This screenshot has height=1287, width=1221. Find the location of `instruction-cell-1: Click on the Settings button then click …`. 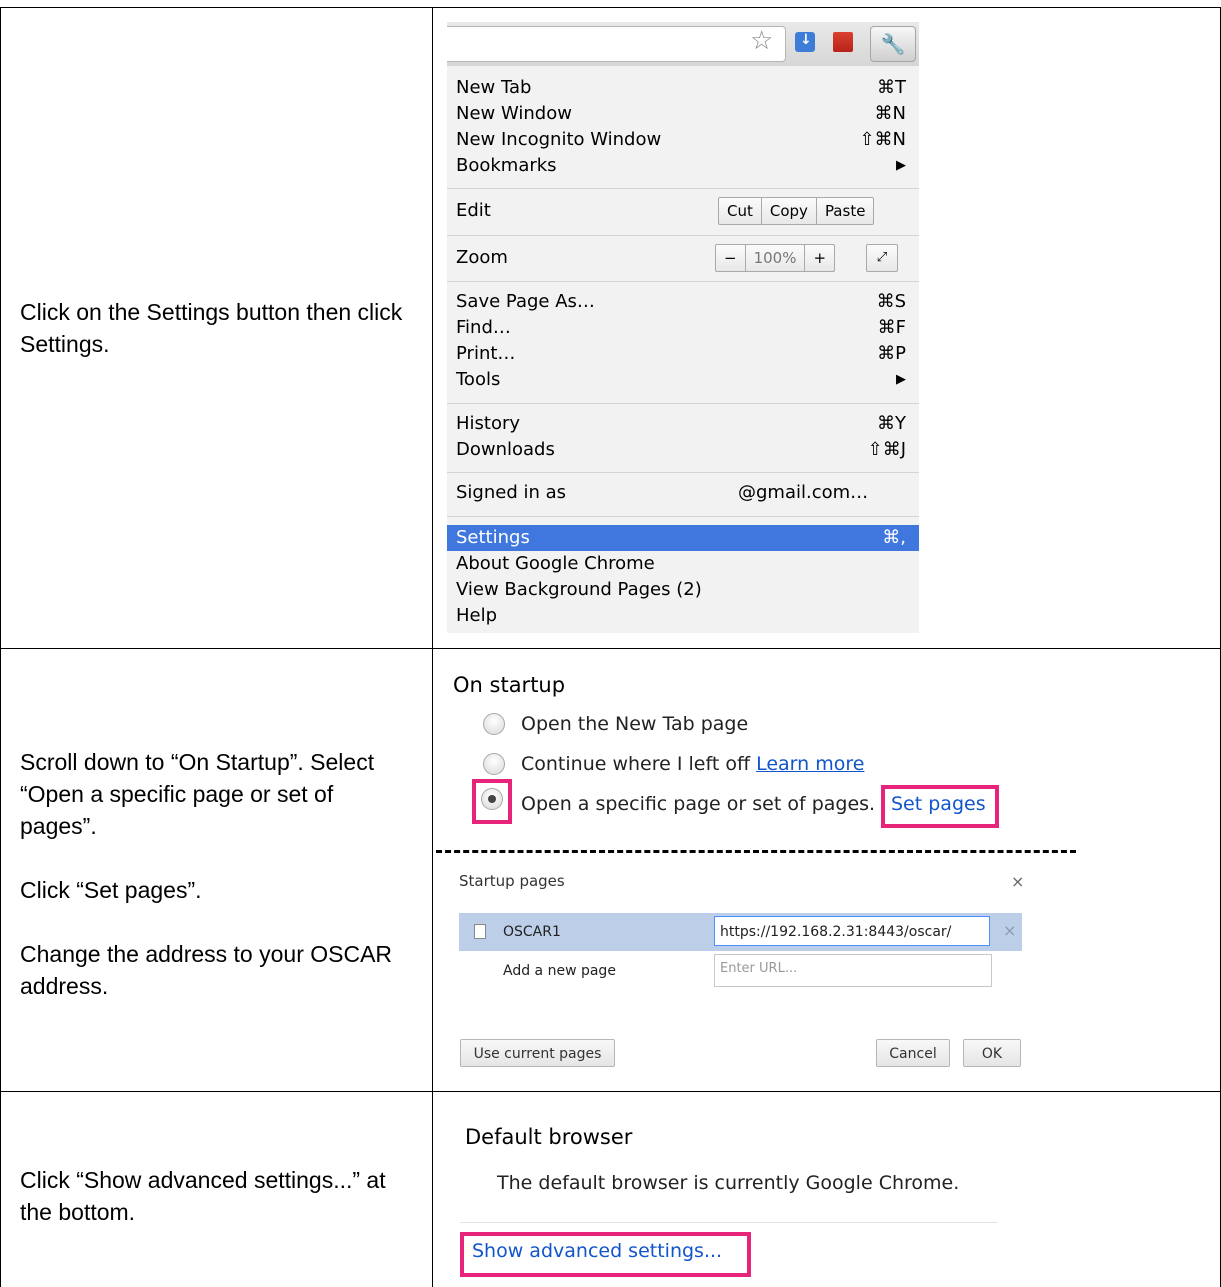

instruction-cell-1: Click on the Settings button then click … is located at coordinates (215, 328).